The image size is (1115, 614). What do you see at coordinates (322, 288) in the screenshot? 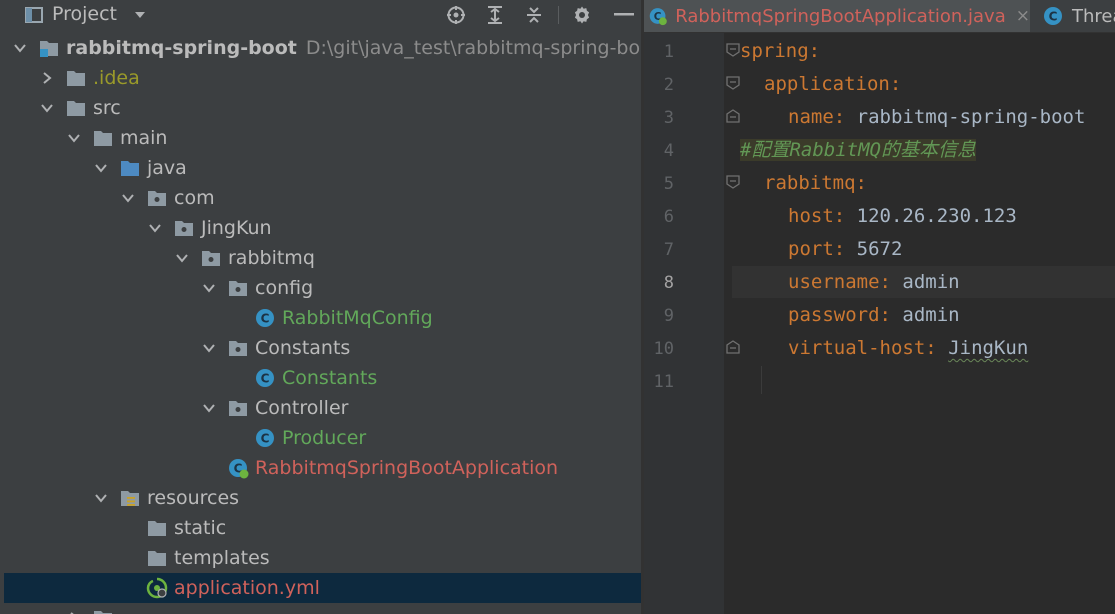
I see `tree-item-config: config` at bounding box center [322, 288].